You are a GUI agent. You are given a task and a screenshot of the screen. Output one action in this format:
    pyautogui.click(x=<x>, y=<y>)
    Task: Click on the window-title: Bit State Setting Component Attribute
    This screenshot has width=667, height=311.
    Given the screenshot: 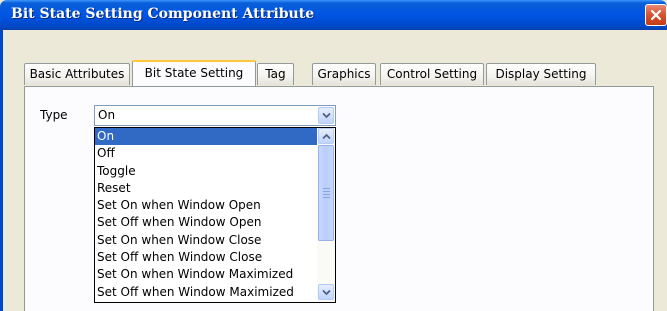 What is the action you would take?
    pyautogui.click(x=163, y=14)
    